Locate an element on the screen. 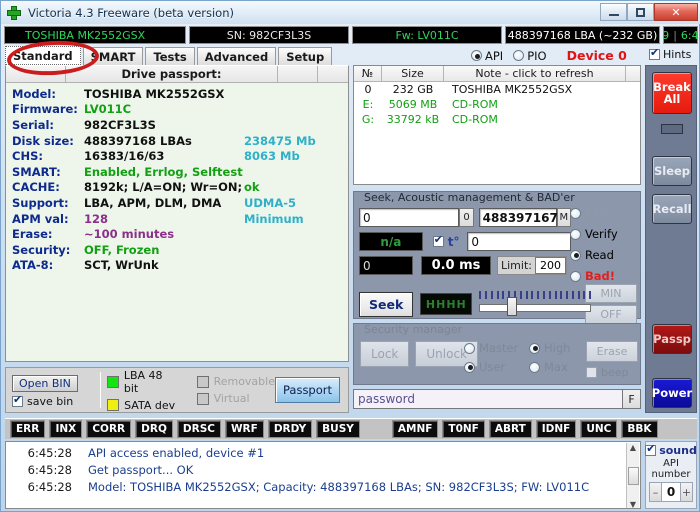 This screenshot has width=700, height=512. sound-checkbox is located at coordinates (651, 449).